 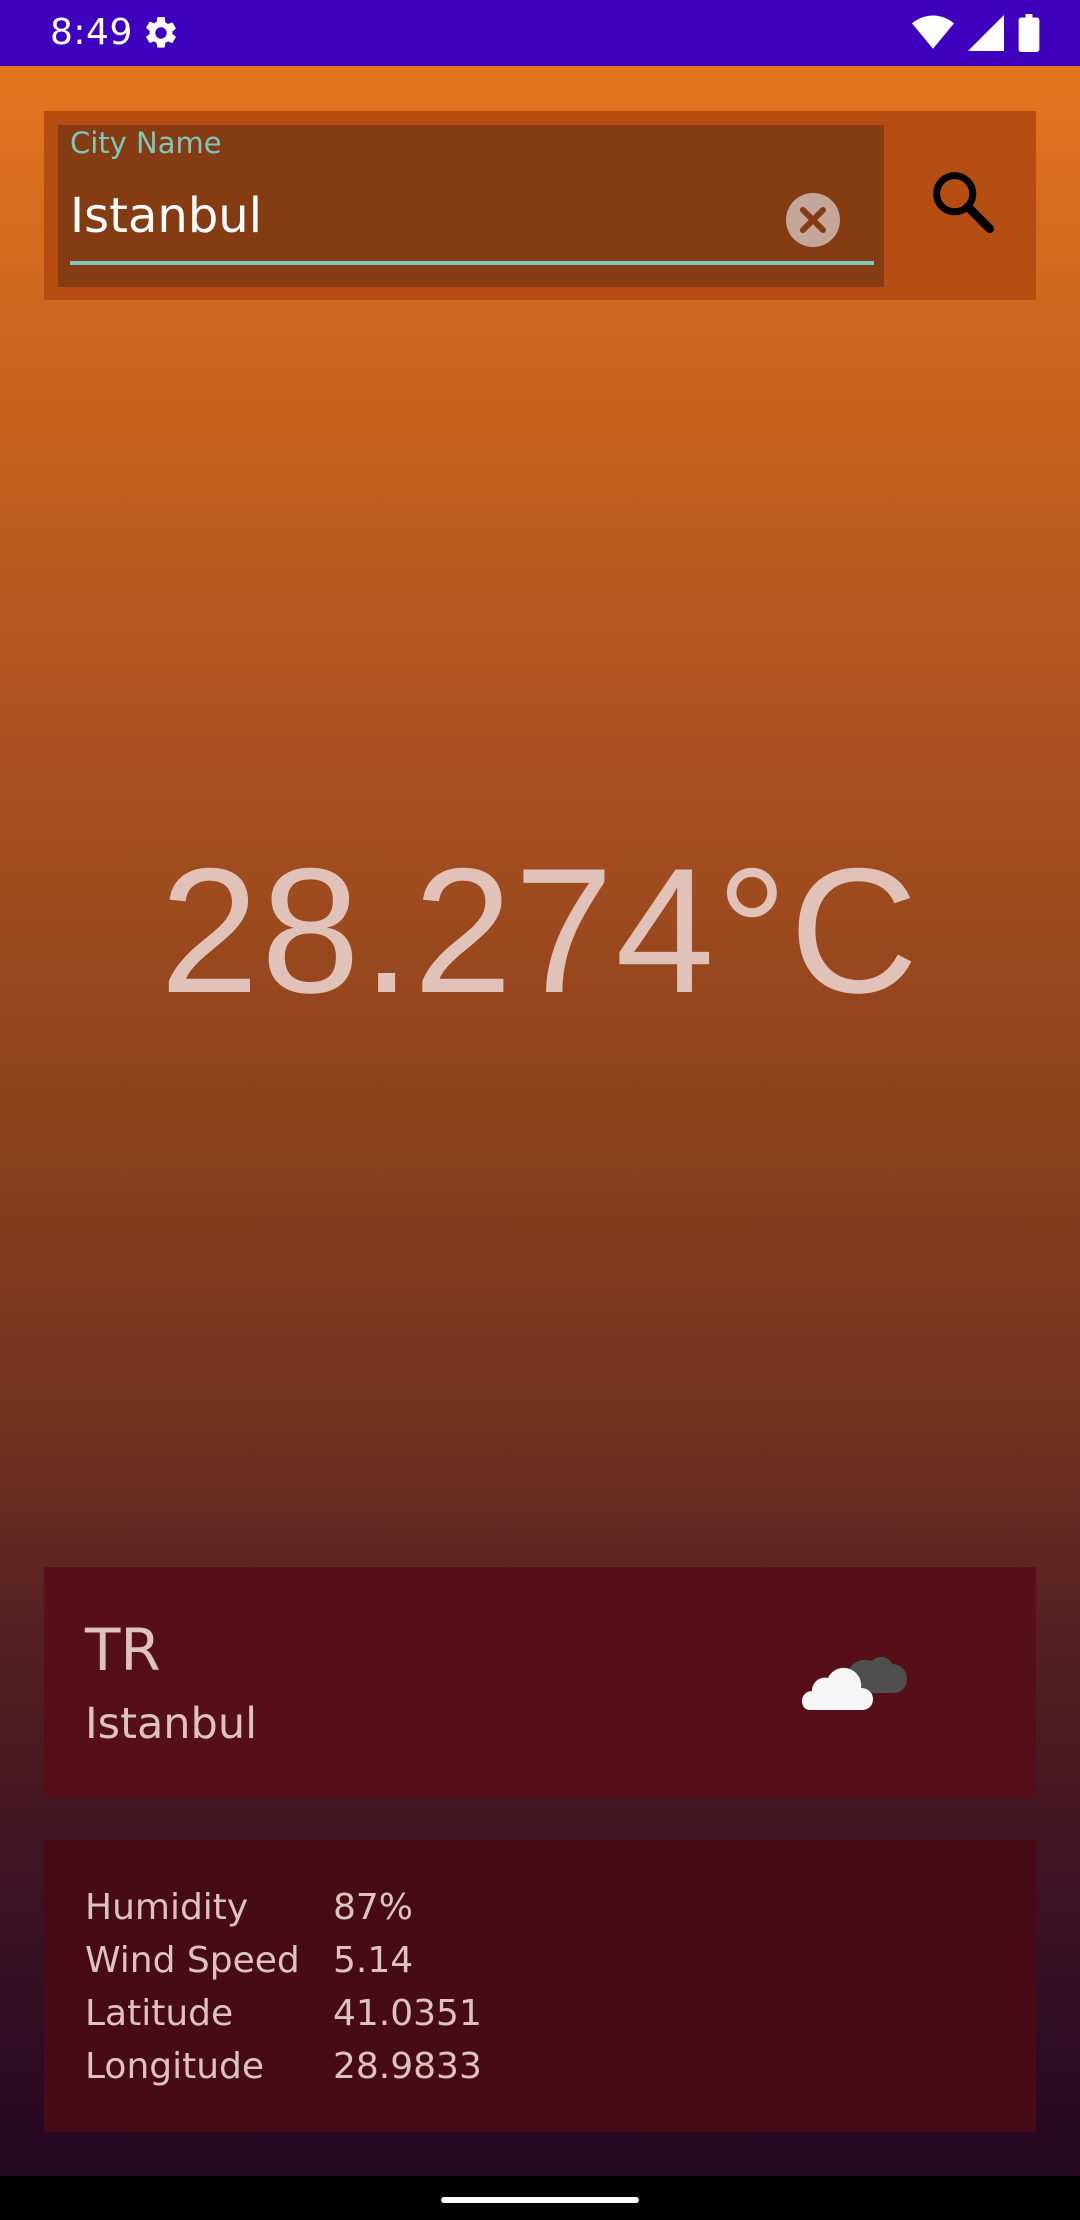 I want to click on wind-speed-value: 5.14, so click(x=373, y=1960).